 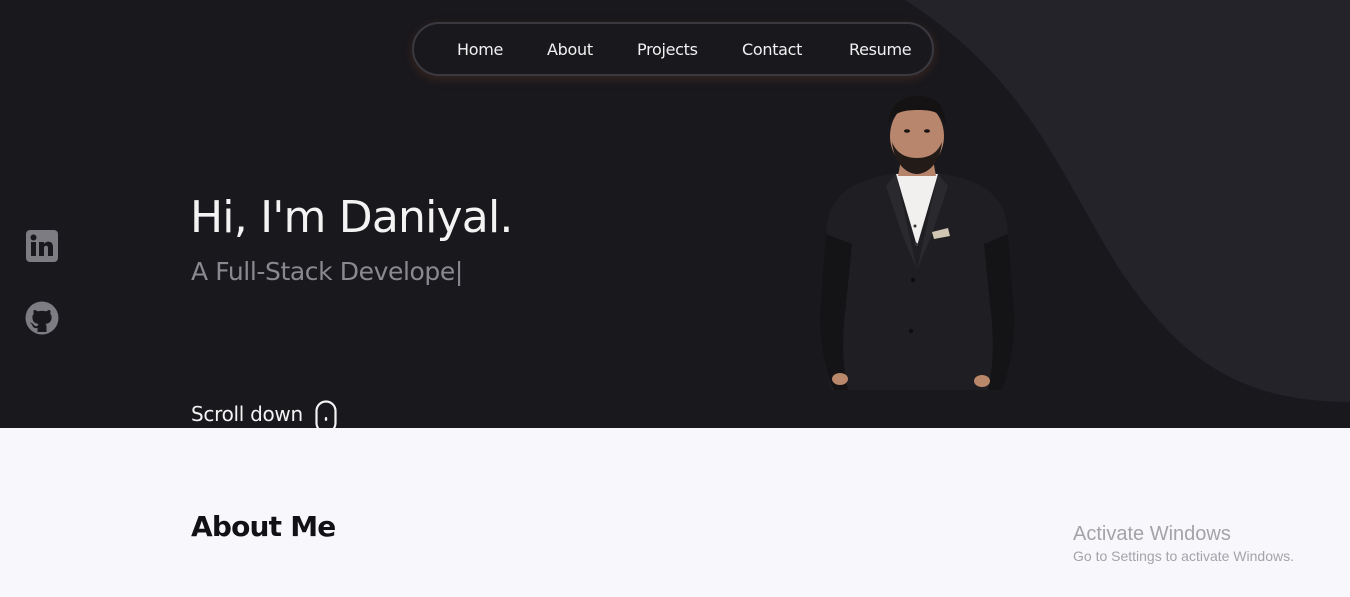 I want to click on nav-item-resume: Resume, so click(x=880, y=49).